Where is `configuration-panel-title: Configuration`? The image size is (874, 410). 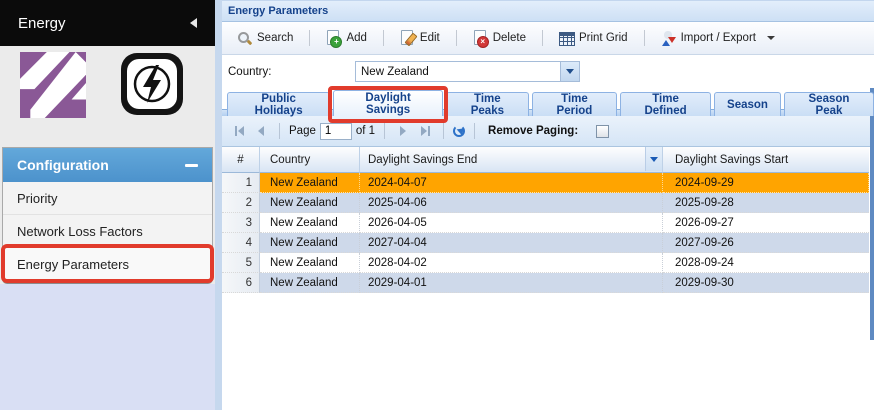 configuration-panel-title: Configuration is located at coordinates (63, 165).